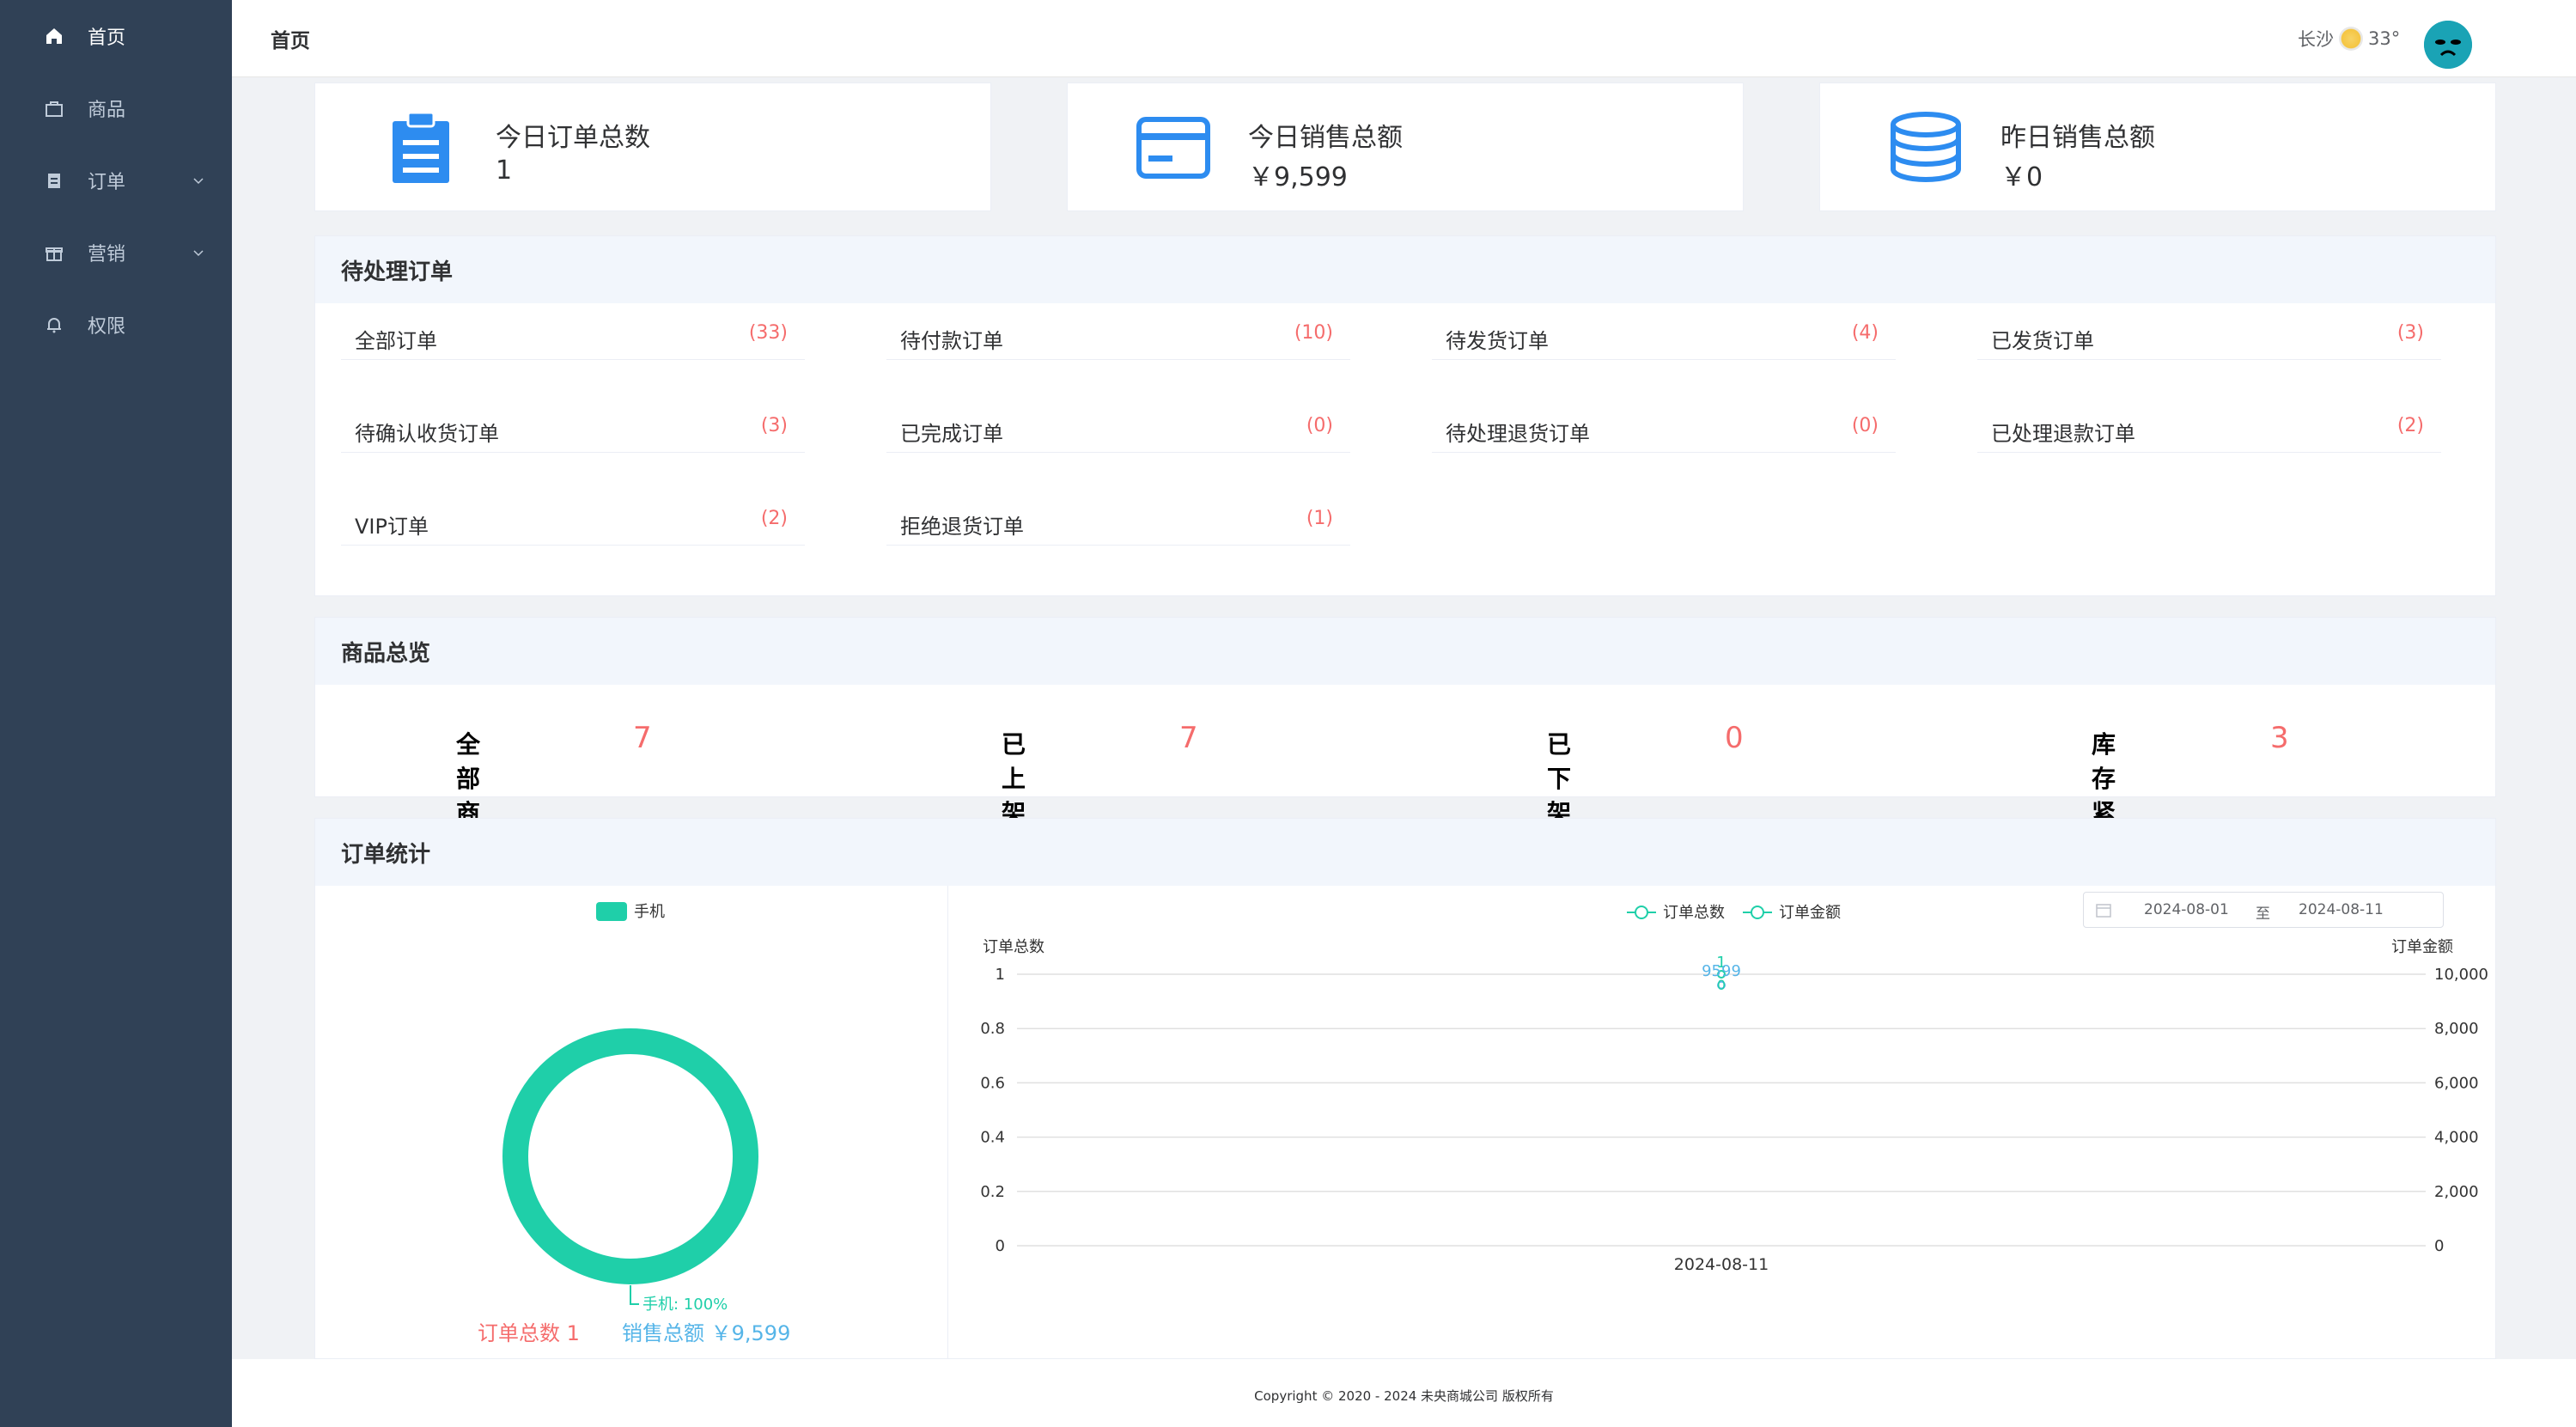 This screenshot has height=1427, width=2576. What do you see at coordinates (54, 108) in the screenshot?
I see `bag-icon` at bounding box center [54, 108].